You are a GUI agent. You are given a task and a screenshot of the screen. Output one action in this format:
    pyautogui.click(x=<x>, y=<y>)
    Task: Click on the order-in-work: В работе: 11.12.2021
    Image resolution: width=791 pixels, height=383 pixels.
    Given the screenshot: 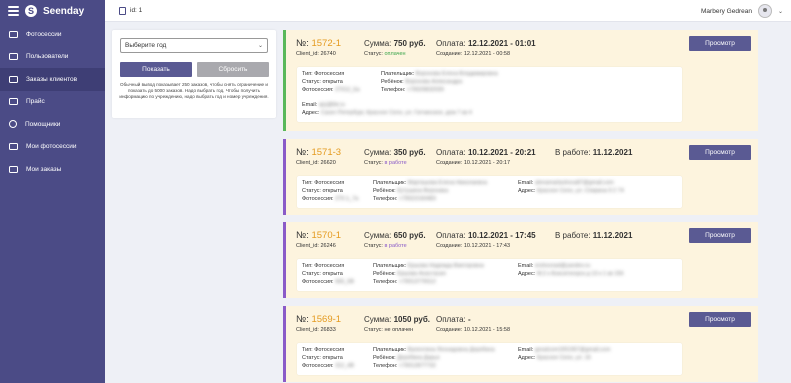 What is the action you would take?
    pyautogui.click(x=593, y=152)
    